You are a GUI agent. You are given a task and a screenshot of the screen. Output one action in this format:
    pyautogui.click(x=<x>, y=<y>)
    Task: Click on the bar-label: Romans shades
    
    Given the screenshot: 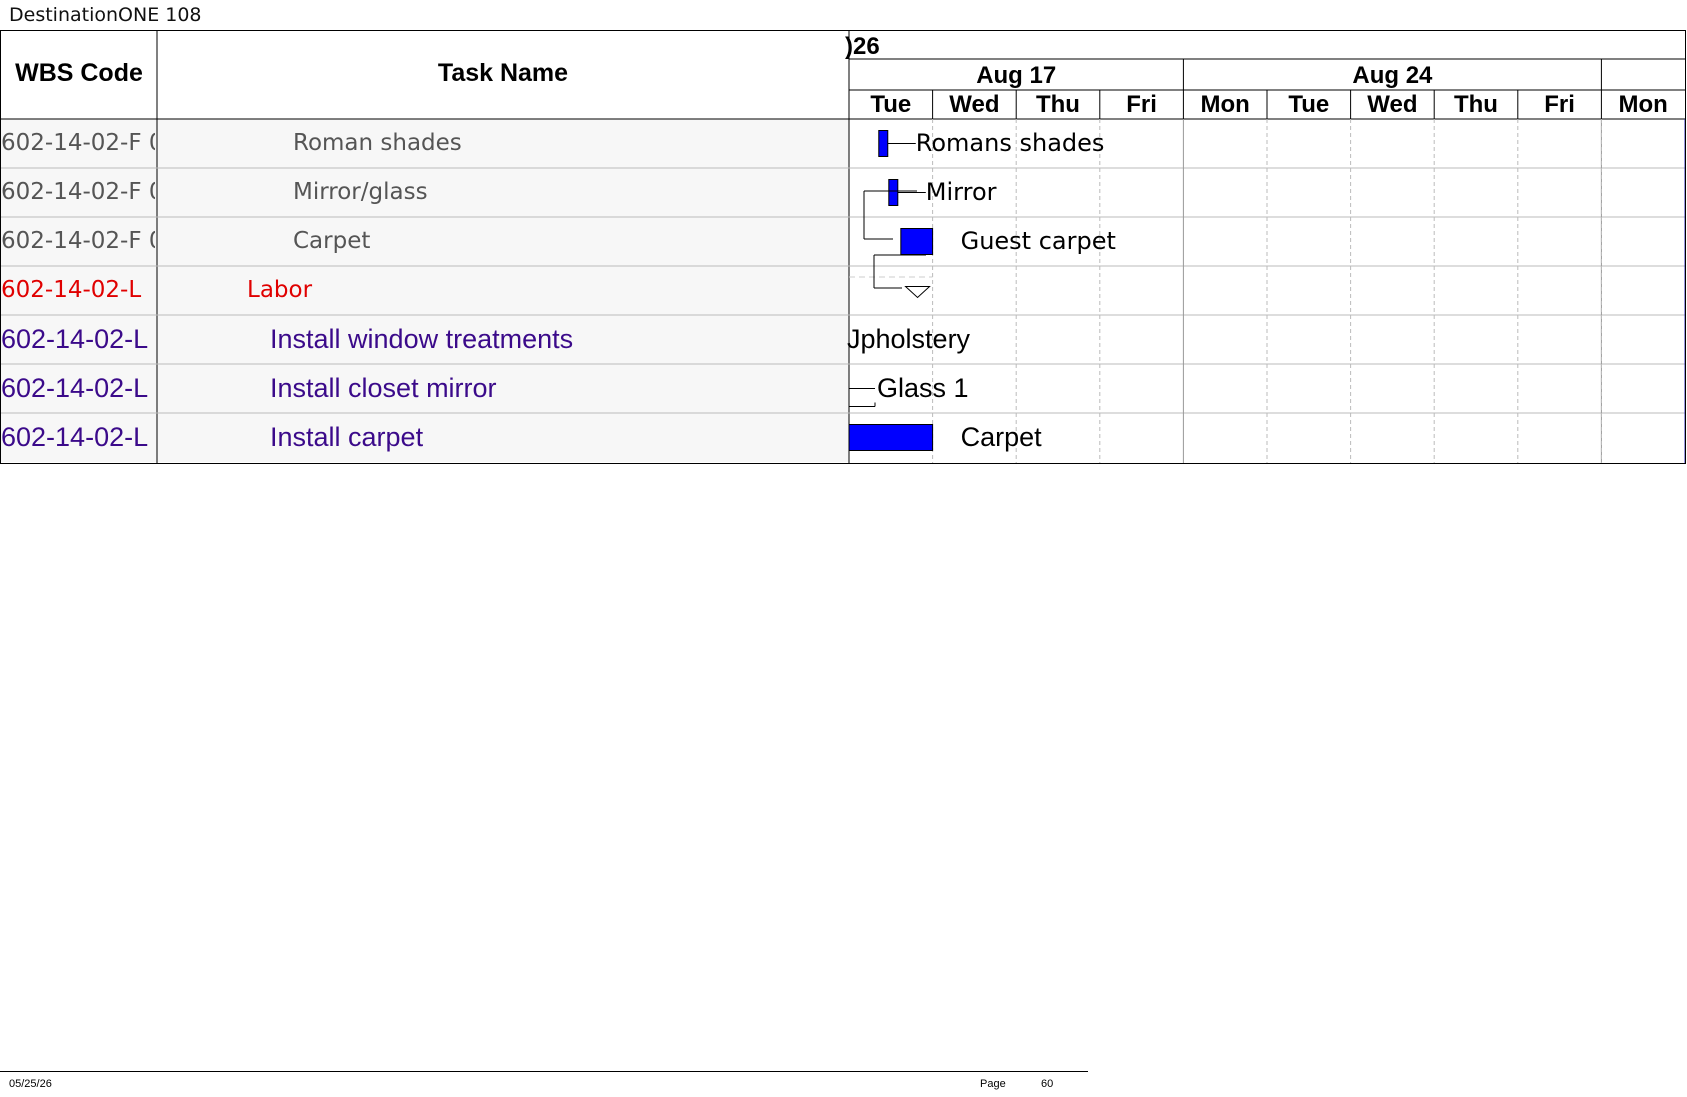 What is the action you would take?
    pyautogui.click(x=1010, y=142)
    